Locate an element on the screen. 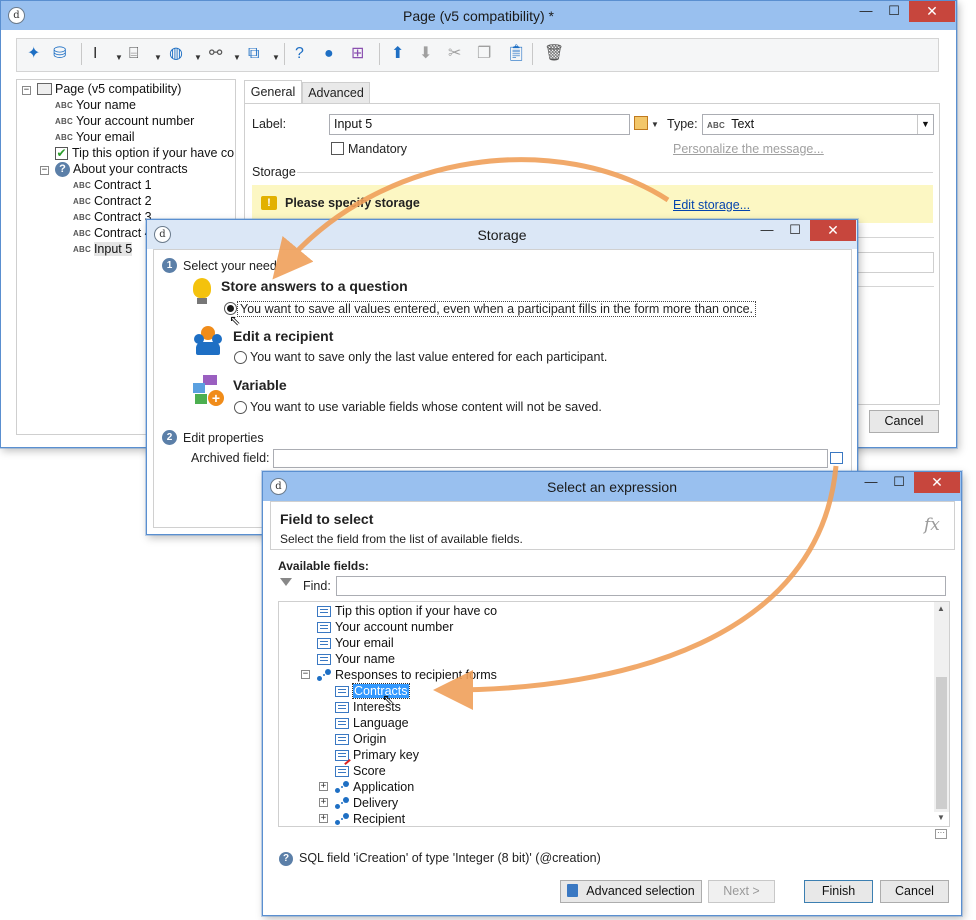 This screenshot has height=920, width=976. mandatory-checkbox is located at coordinates (337, 148).